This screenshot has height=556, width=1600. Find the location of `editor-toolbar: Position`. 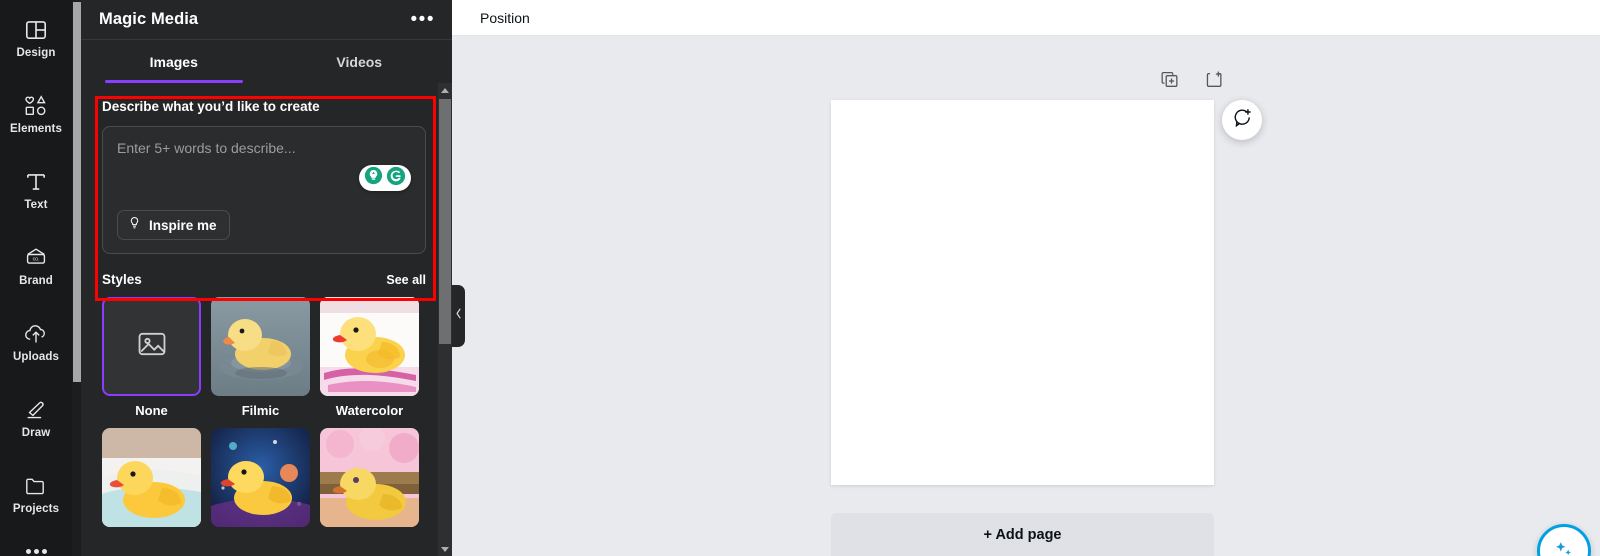

editor-toolbar: Position is located at coordinates (1026, 18).